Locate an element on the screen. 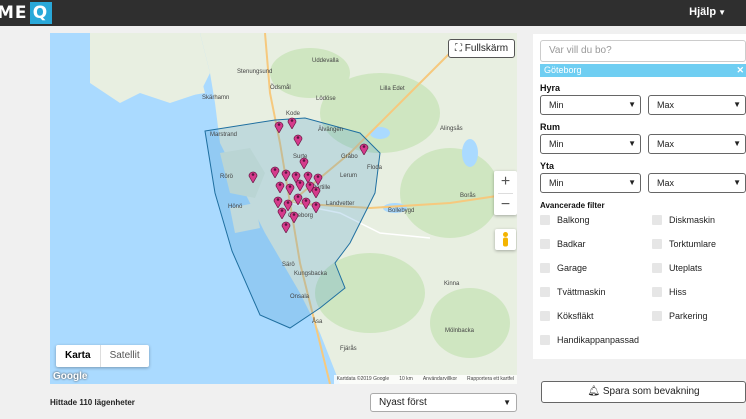 This screenshot has width=746, height=419. fullscreen-button: ⛶ Fullskärm is located at coordinates (482, 48).